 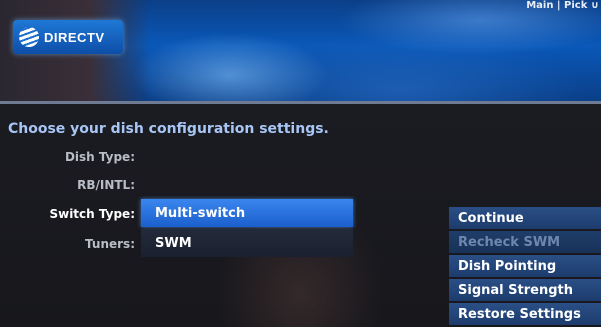 I want to click on top-info-text: Main | Pick ∪, so click(x=562, y=5).